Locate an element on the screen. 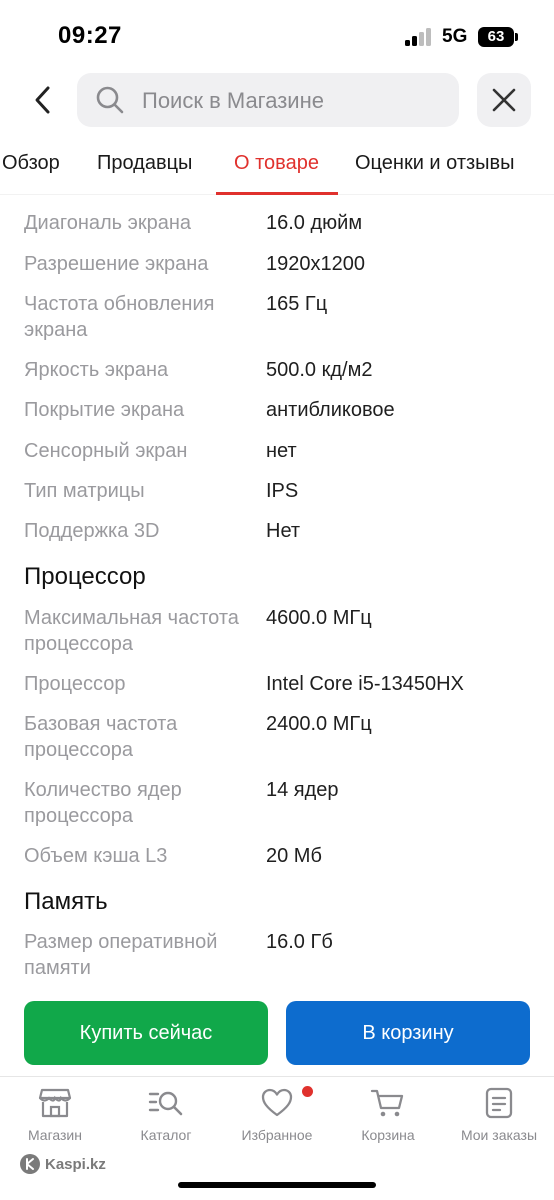 The width and height of the screenshot is (554, 1200). tab-about-product: О товаре is located at coordinates (276, 163).